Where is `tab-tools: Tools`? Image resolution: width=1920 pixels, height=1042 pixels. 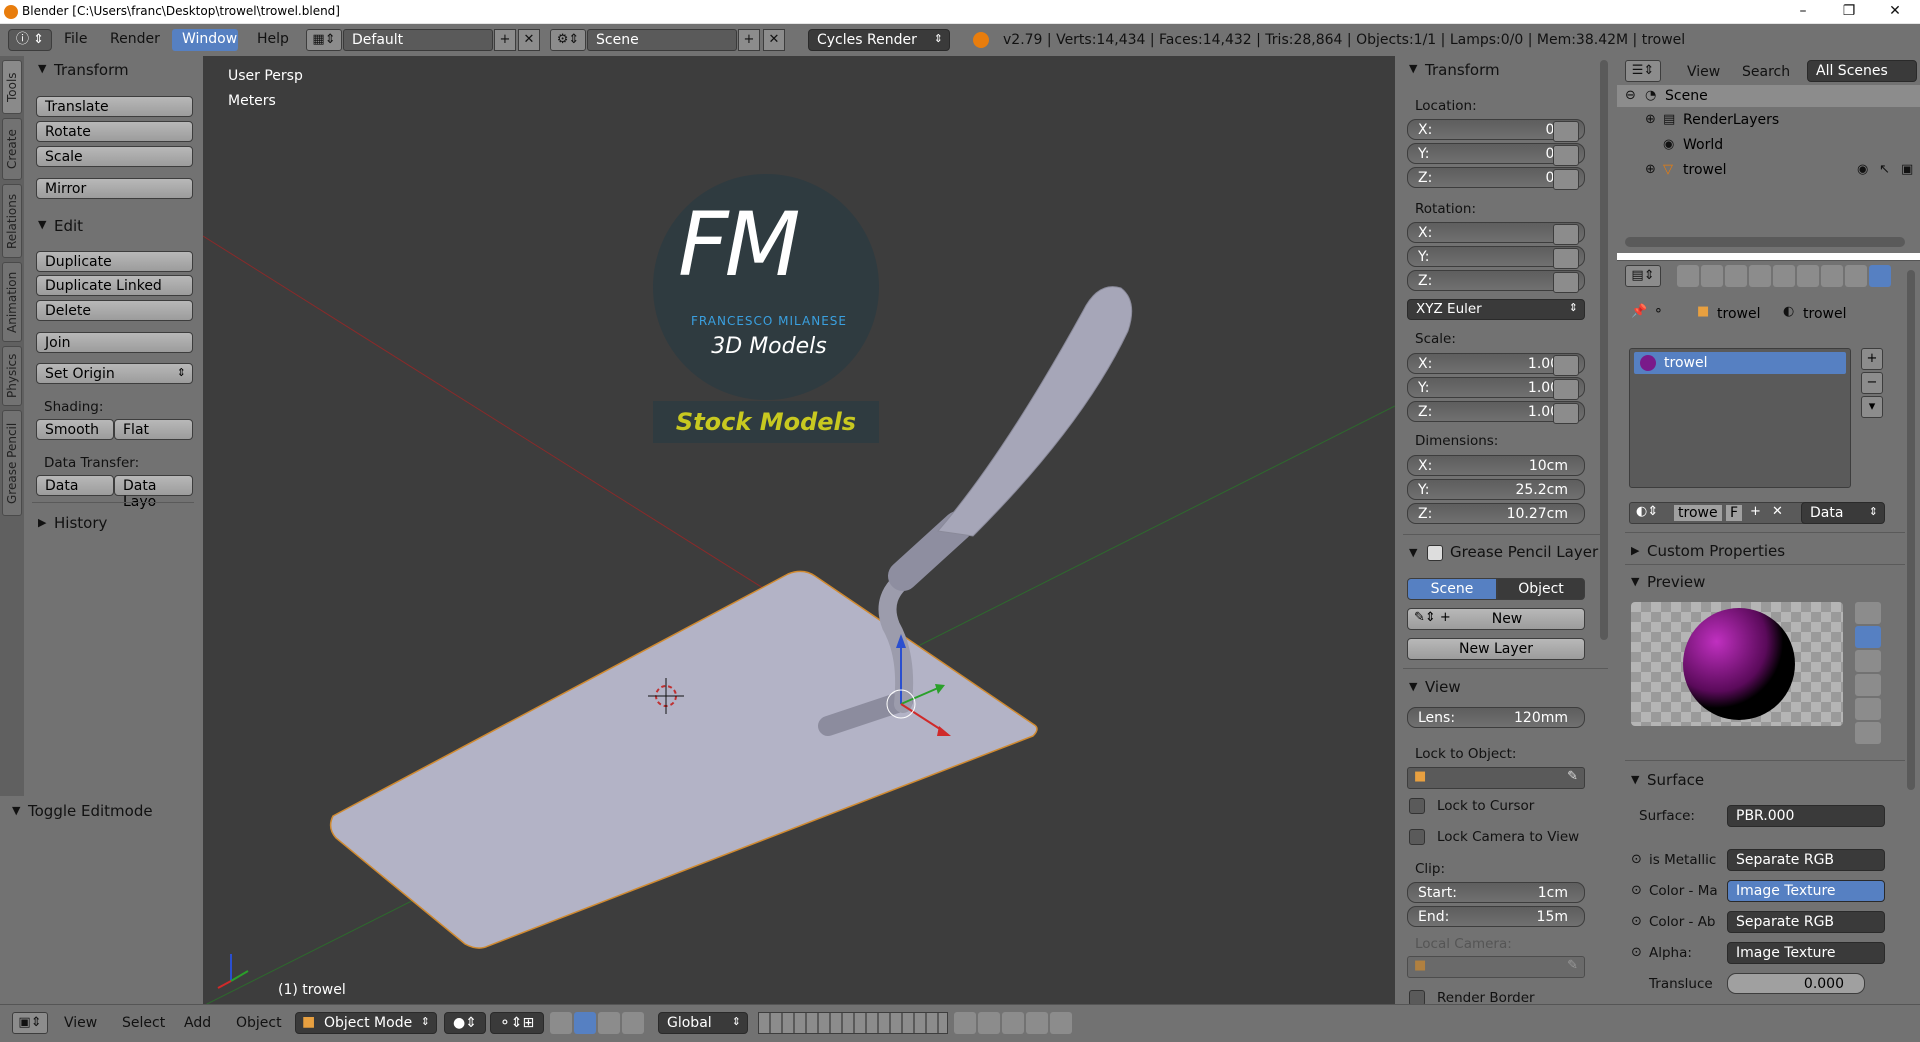 tab-tools: Tools is located at coordinates (12, 87).